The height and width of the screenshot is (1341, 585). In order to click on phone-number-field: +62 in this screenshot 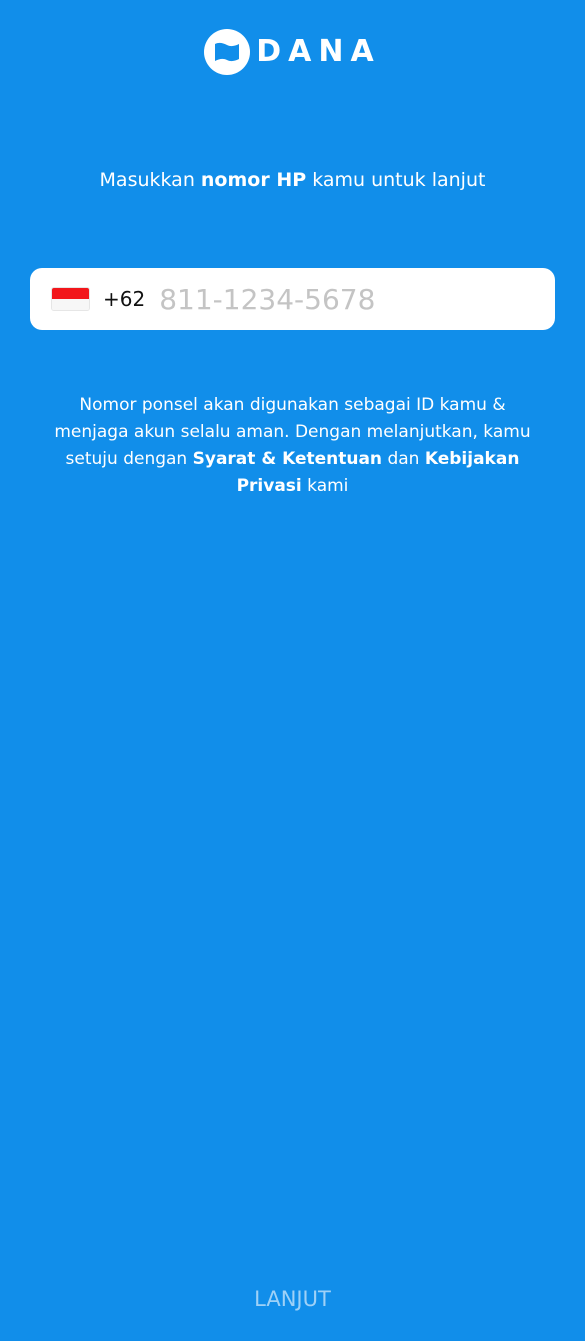, I will do `click(292, 299)`.